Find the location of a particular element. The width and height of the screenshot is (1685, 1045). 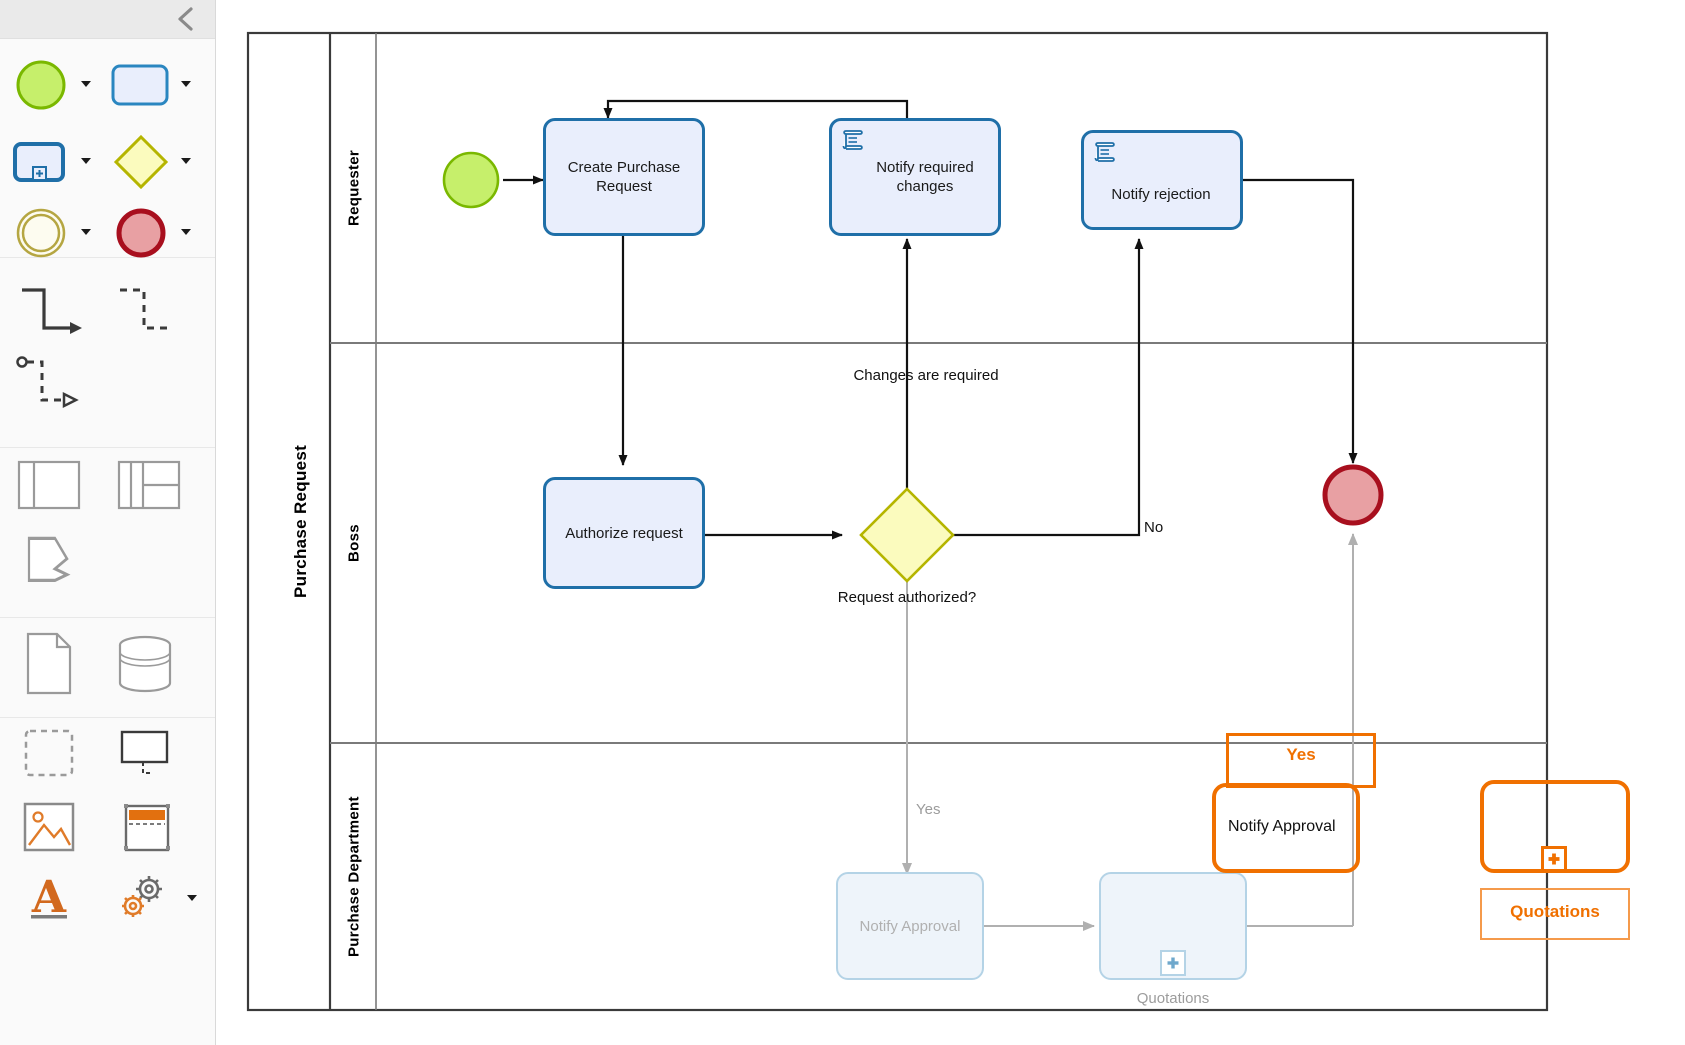

flow-label-yes-ghost: Yes is located at coordinates (928, 809).